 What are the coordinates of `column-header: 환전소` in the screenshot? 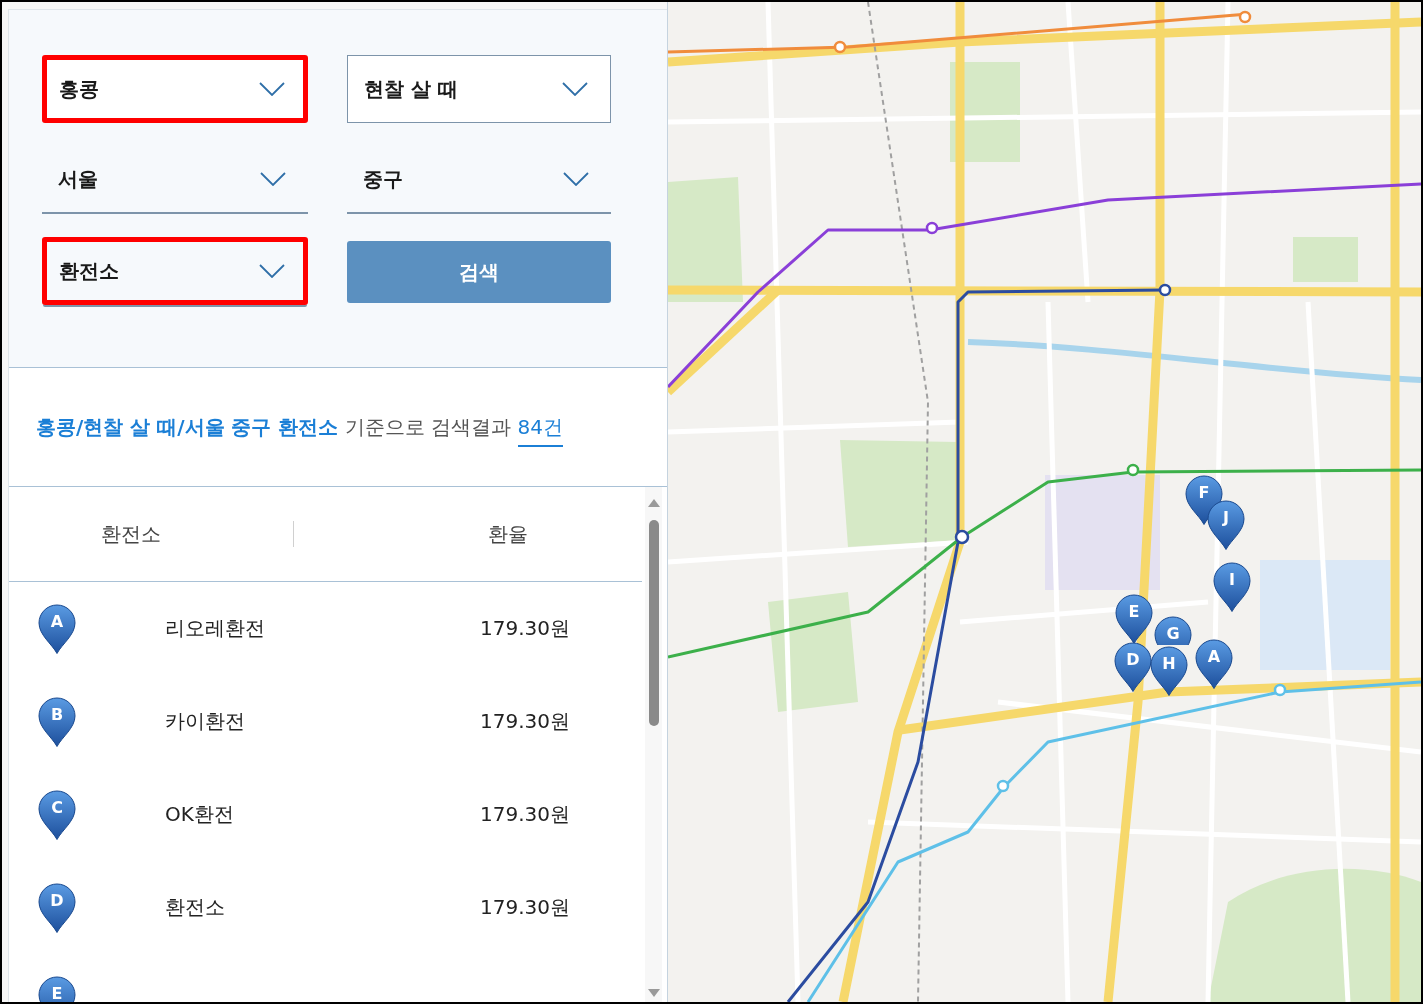 It's located at (131, 534).